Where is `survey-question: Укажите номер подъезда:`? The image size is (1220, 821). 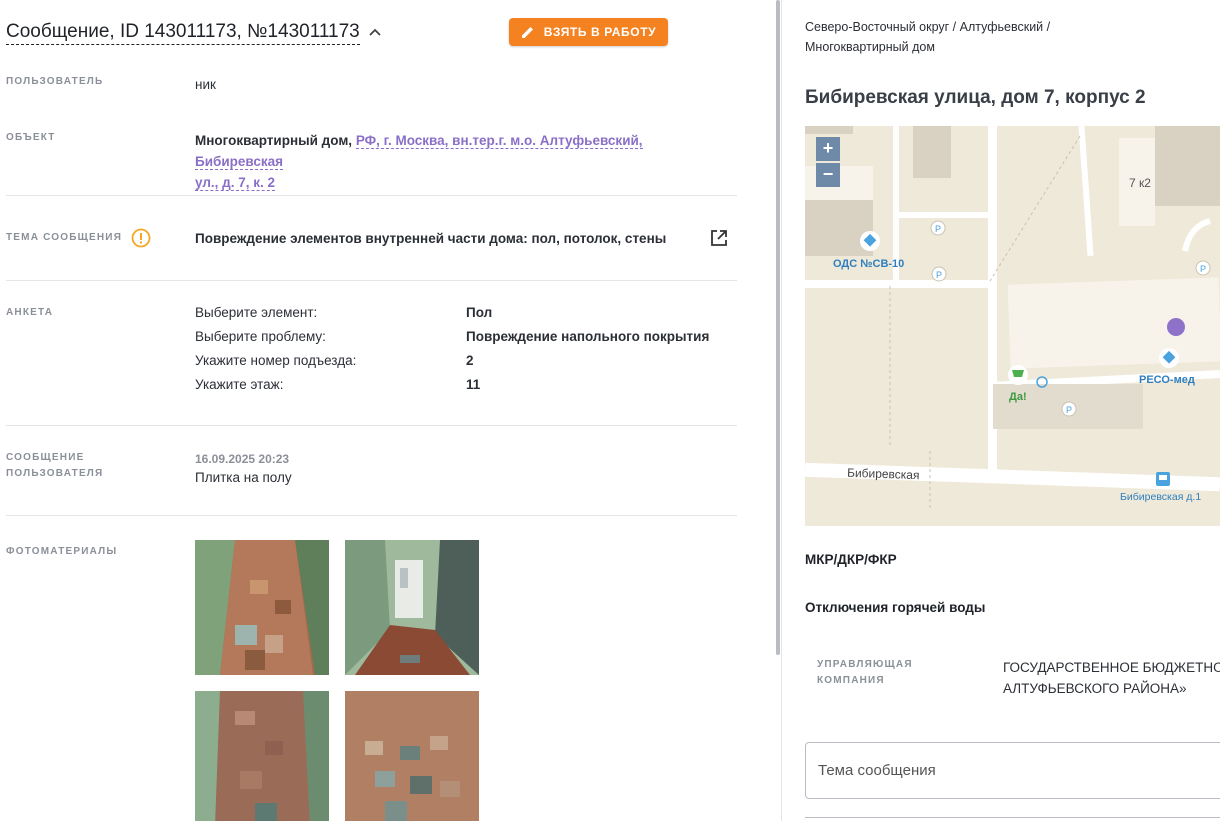
survey-question: Укажите номер подъезда: is located at coordinates (276, 360).